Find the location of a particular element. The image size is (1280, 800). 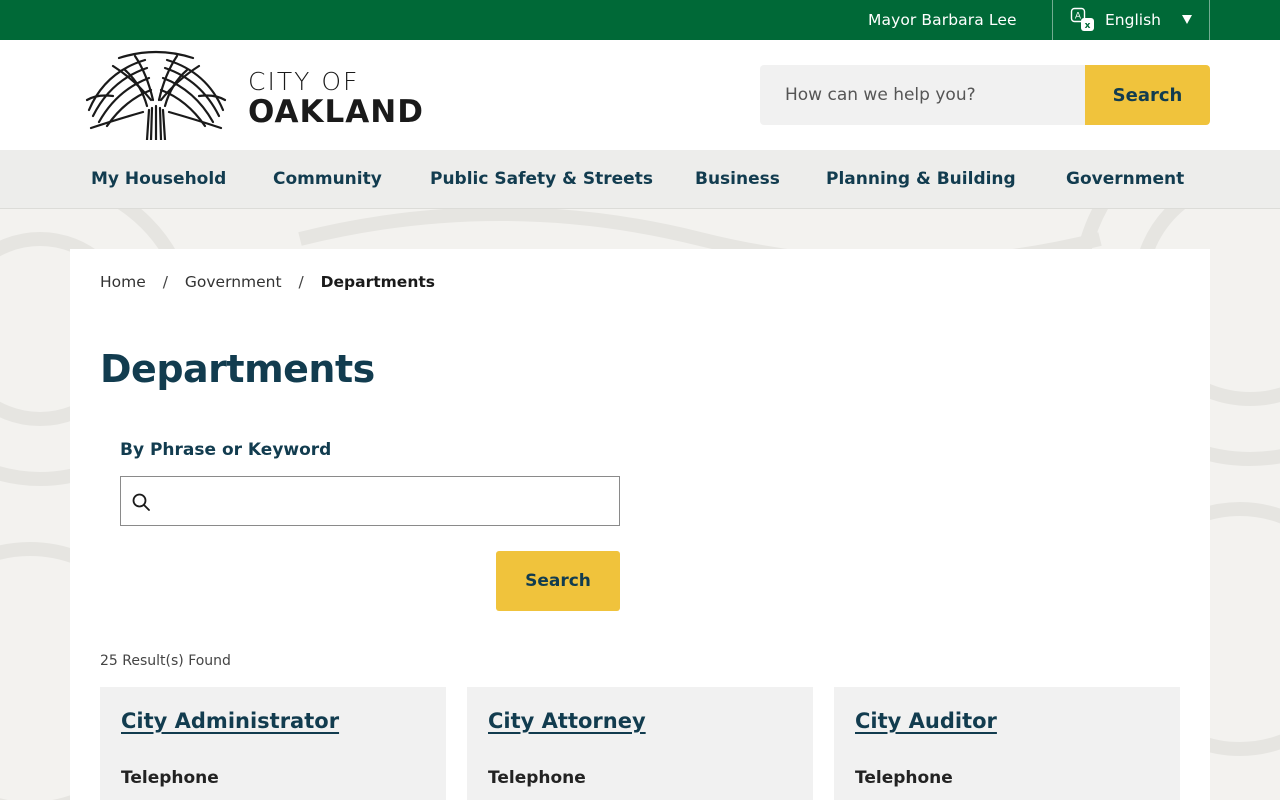

utility-bar: Mayor Barbara Lee A x English is located at coordinates (640, 20).